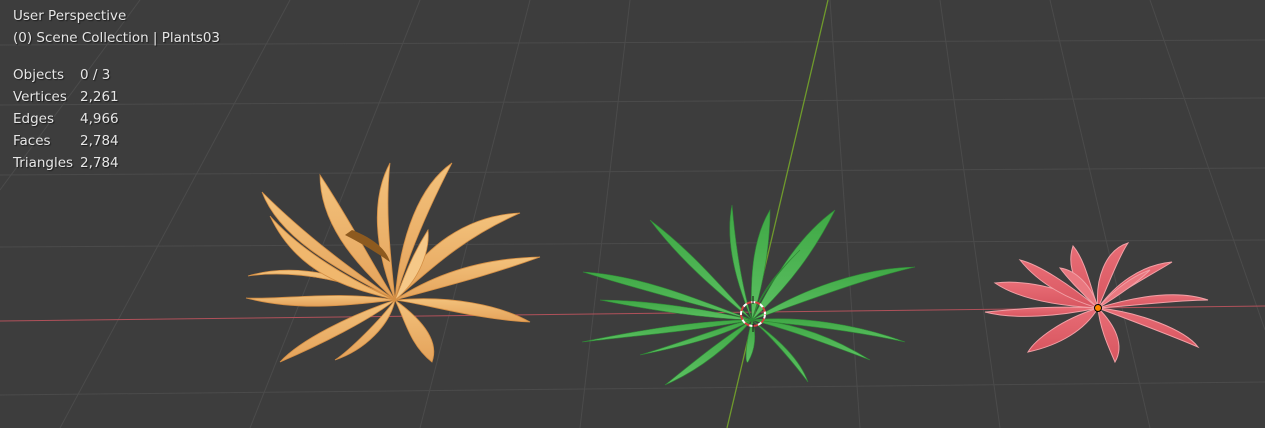  I want to click on orange-plant-object, so click(393, 262).